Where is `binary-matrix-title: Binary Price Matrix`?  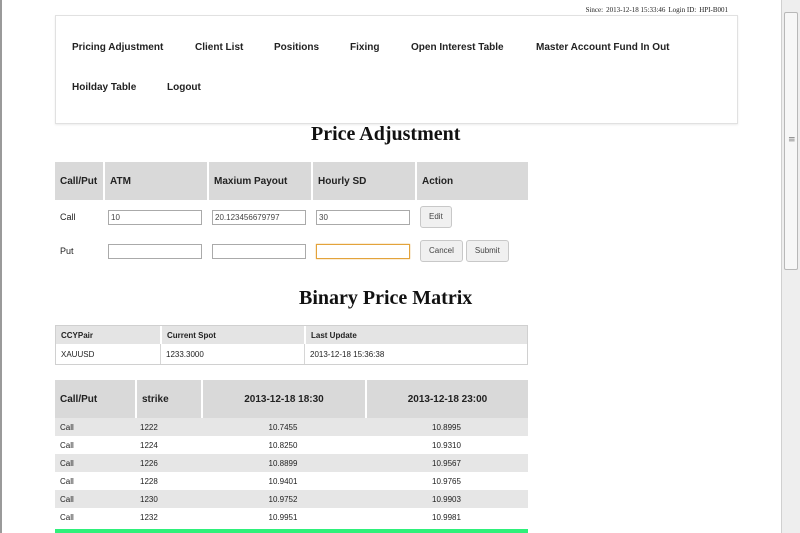
binary-matrix-title: Binary Price Matrix is located at coordinates (386, 298).